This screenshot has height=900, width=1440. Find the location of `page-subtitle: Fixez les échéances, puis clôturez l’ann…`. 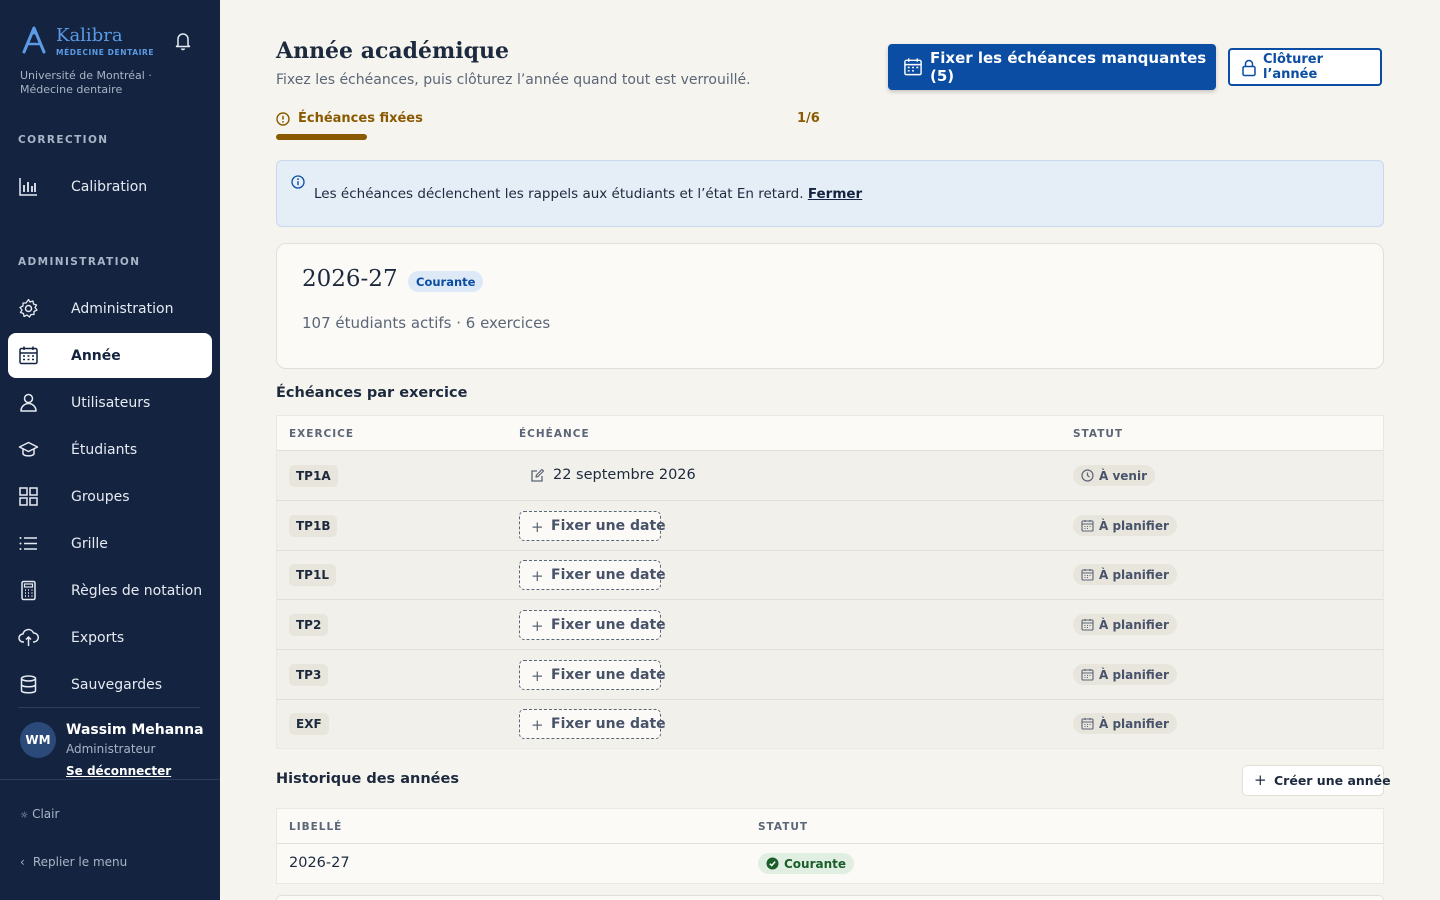

page-subtitle: Fixez les échéances, puis clôturez l’ann… is located at coordinates (513, 80).